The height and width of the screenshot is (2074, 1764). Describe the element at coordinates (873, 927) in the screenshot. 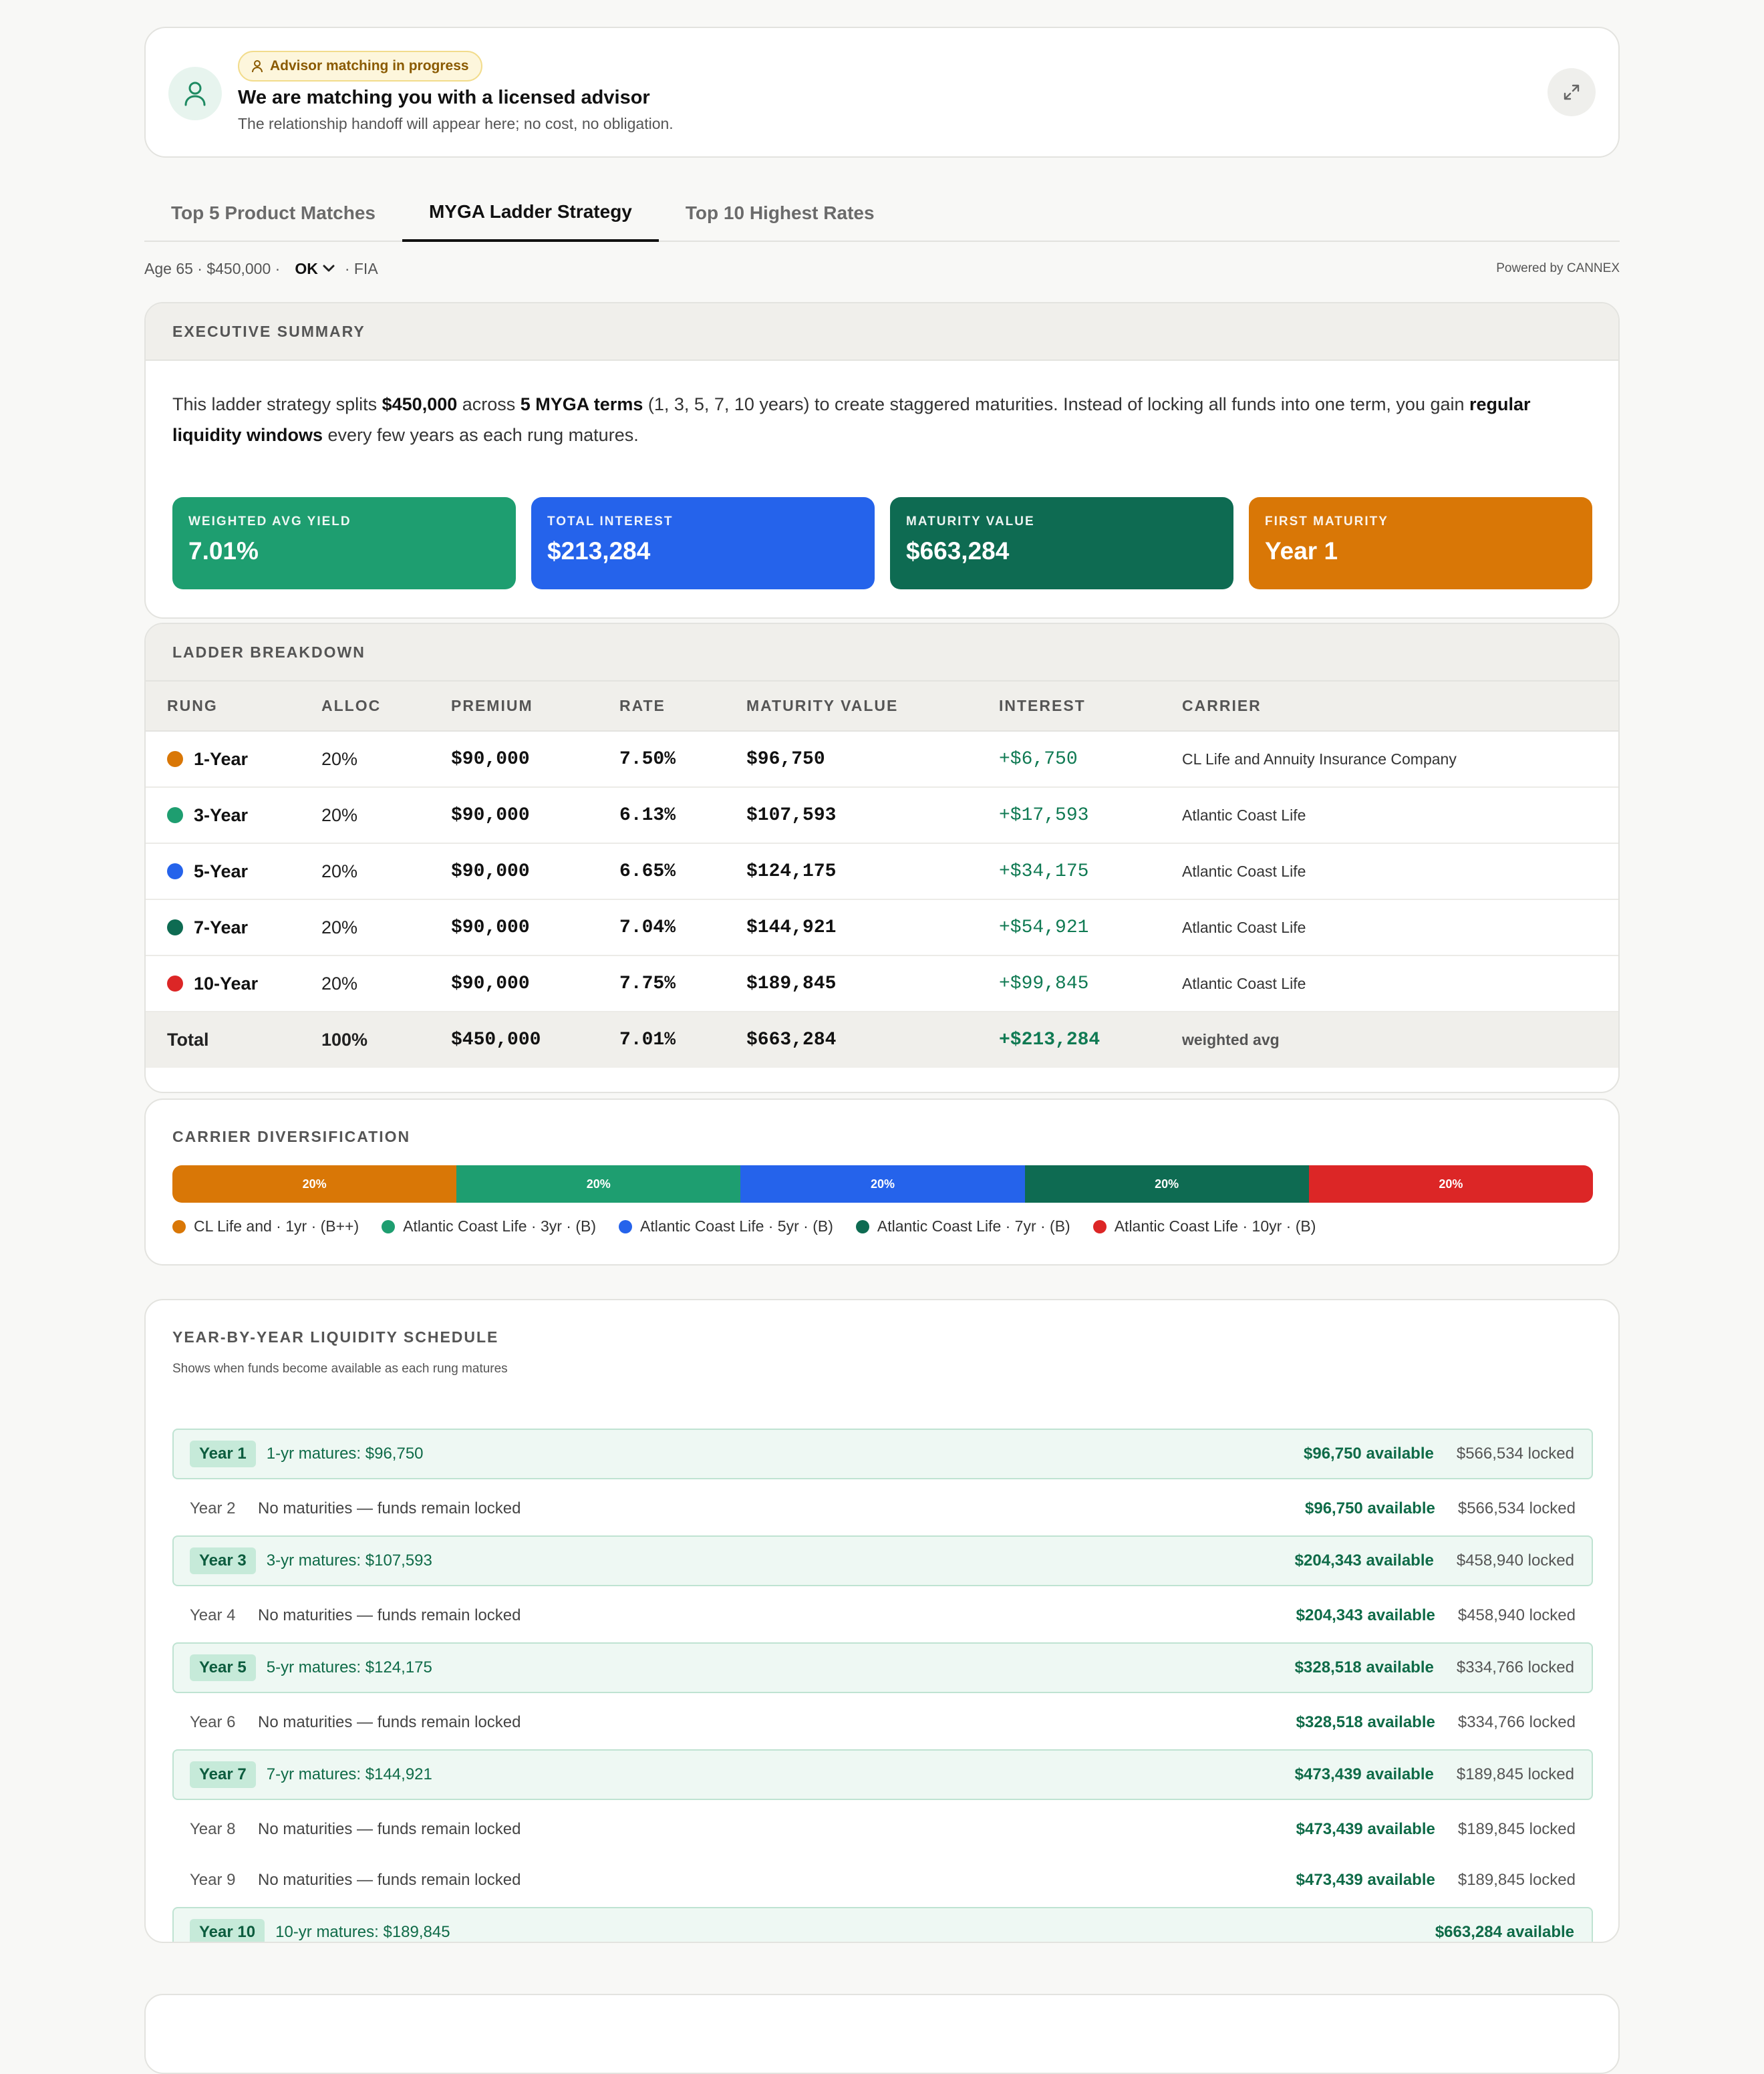

I see `cell-maturity-value: $144,921` at that location.